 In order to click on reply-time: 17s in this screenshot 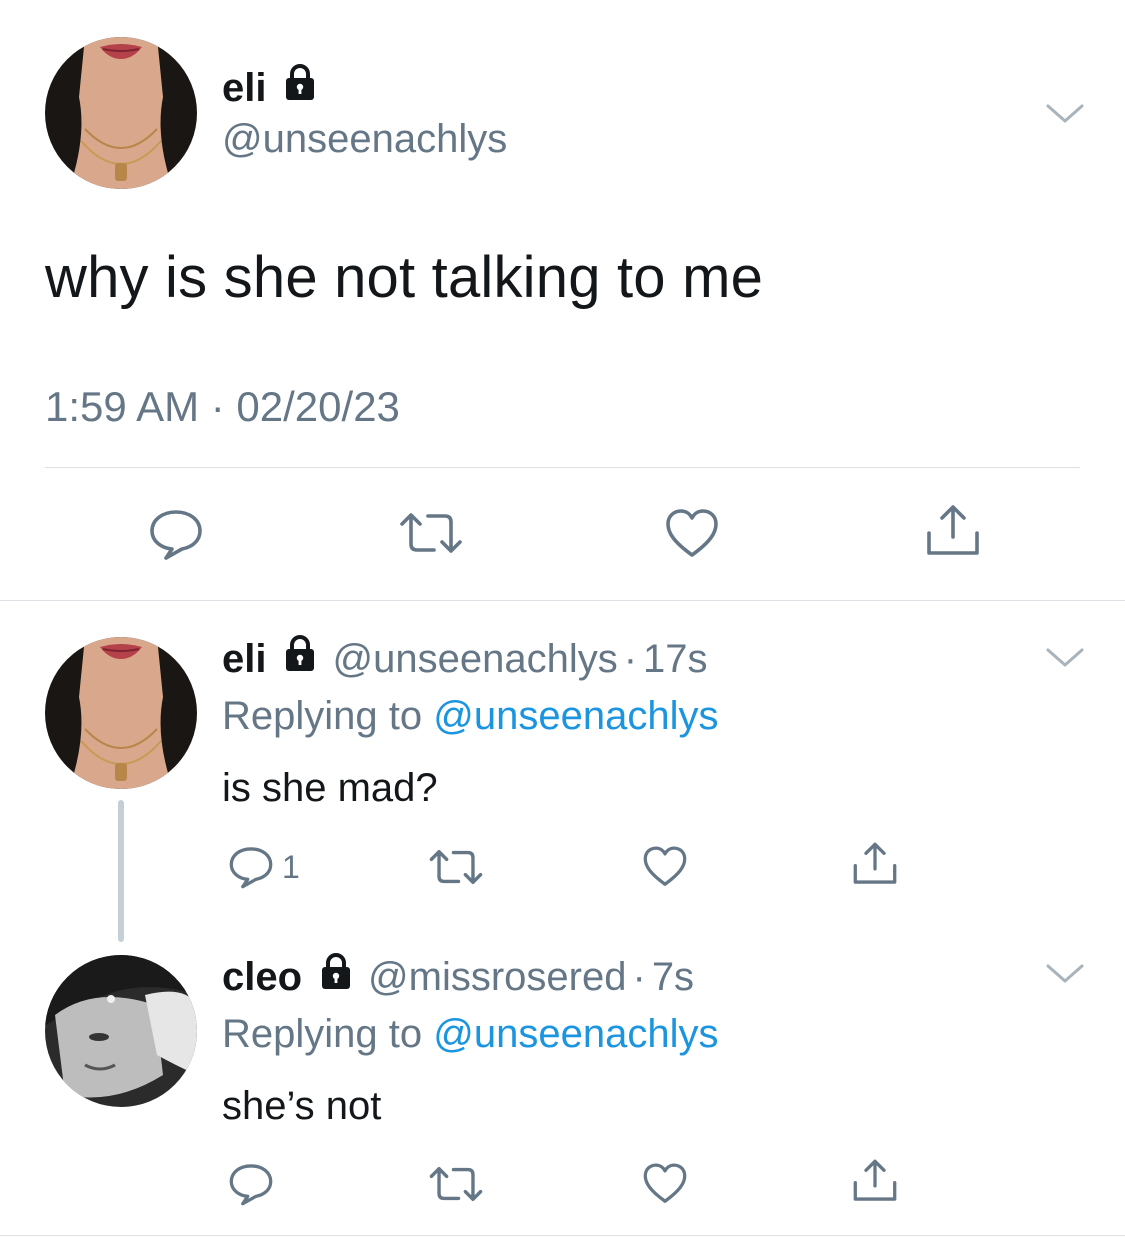, I will do `click(675, 659)`.